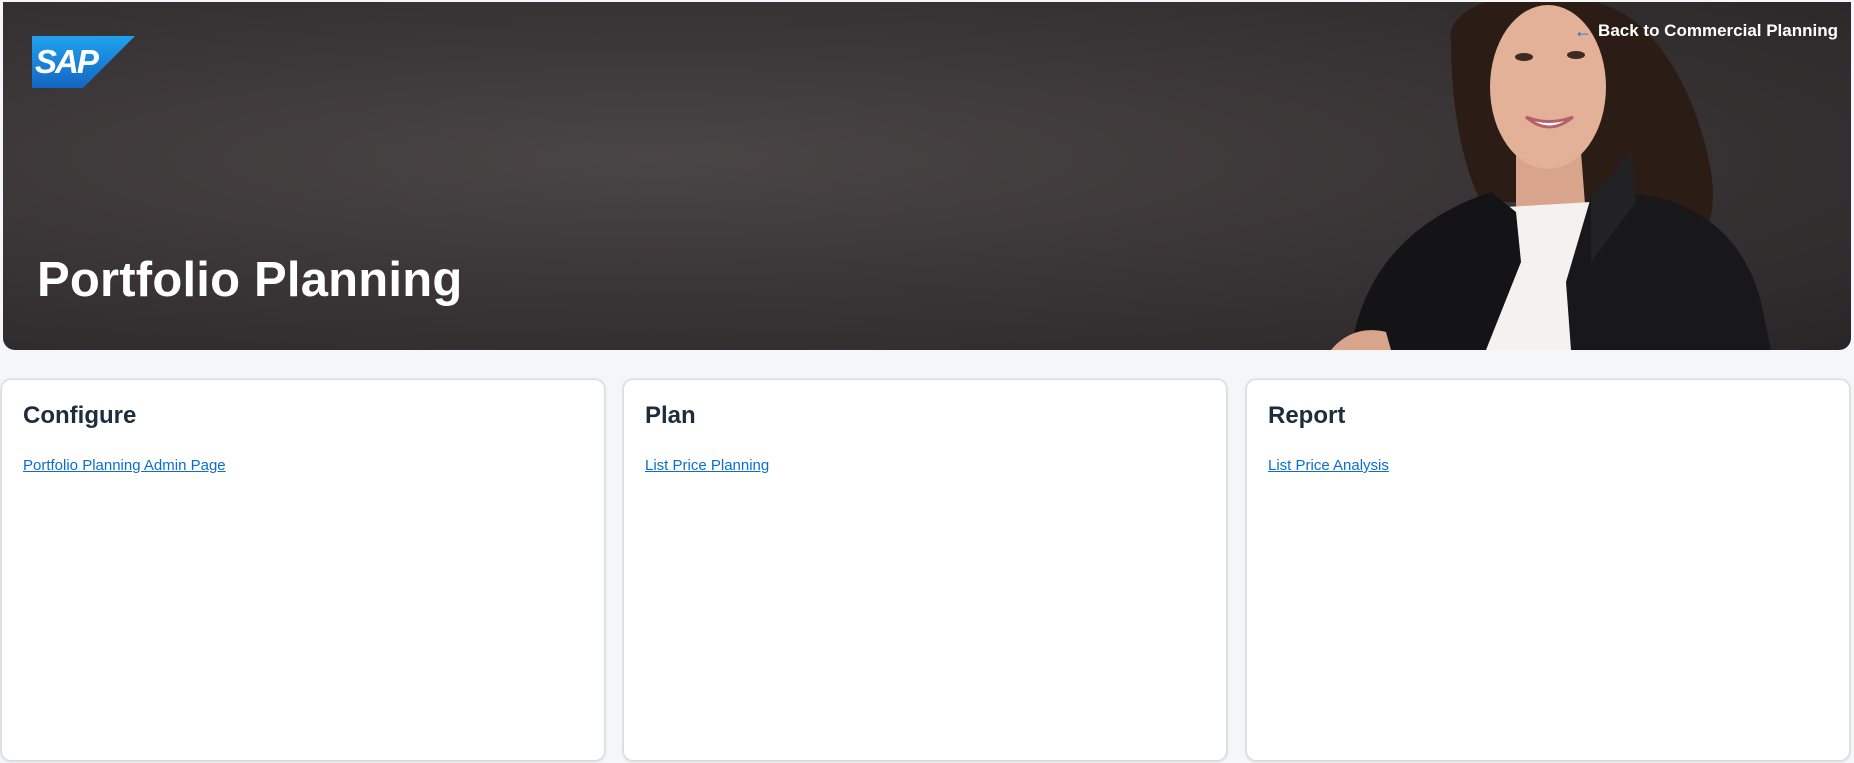 This screenshot has height=763, width=1854. What do you see at coordinates (67, 61) in the screenshot?
I see `svg-text: SAP` at bounding box center [67, 61].